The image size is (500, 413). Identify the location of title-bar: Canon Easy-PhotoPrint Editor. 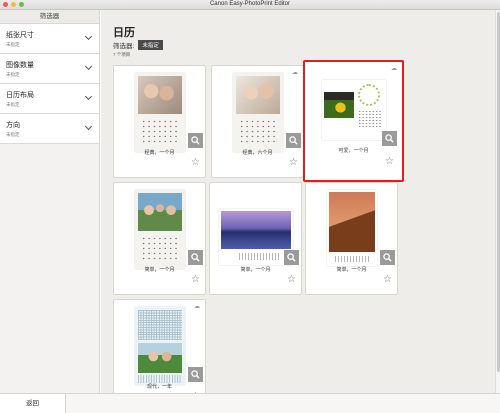
(250, 5).